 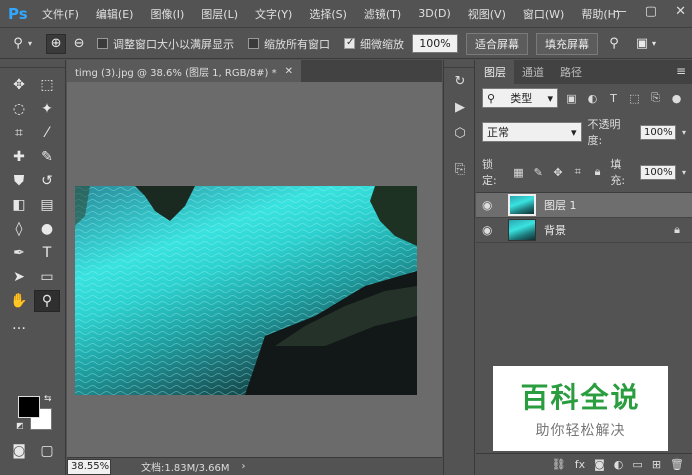 I want to click on zoom-tool-preset: ⚲ ▾, so click(x=20, y=44).